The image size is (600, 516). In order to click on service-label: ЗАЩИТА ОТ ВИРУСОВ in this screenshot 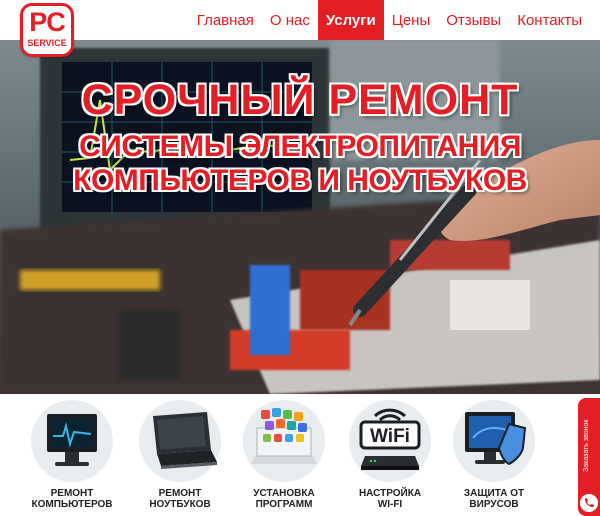, I will do `click(494, 499)`.